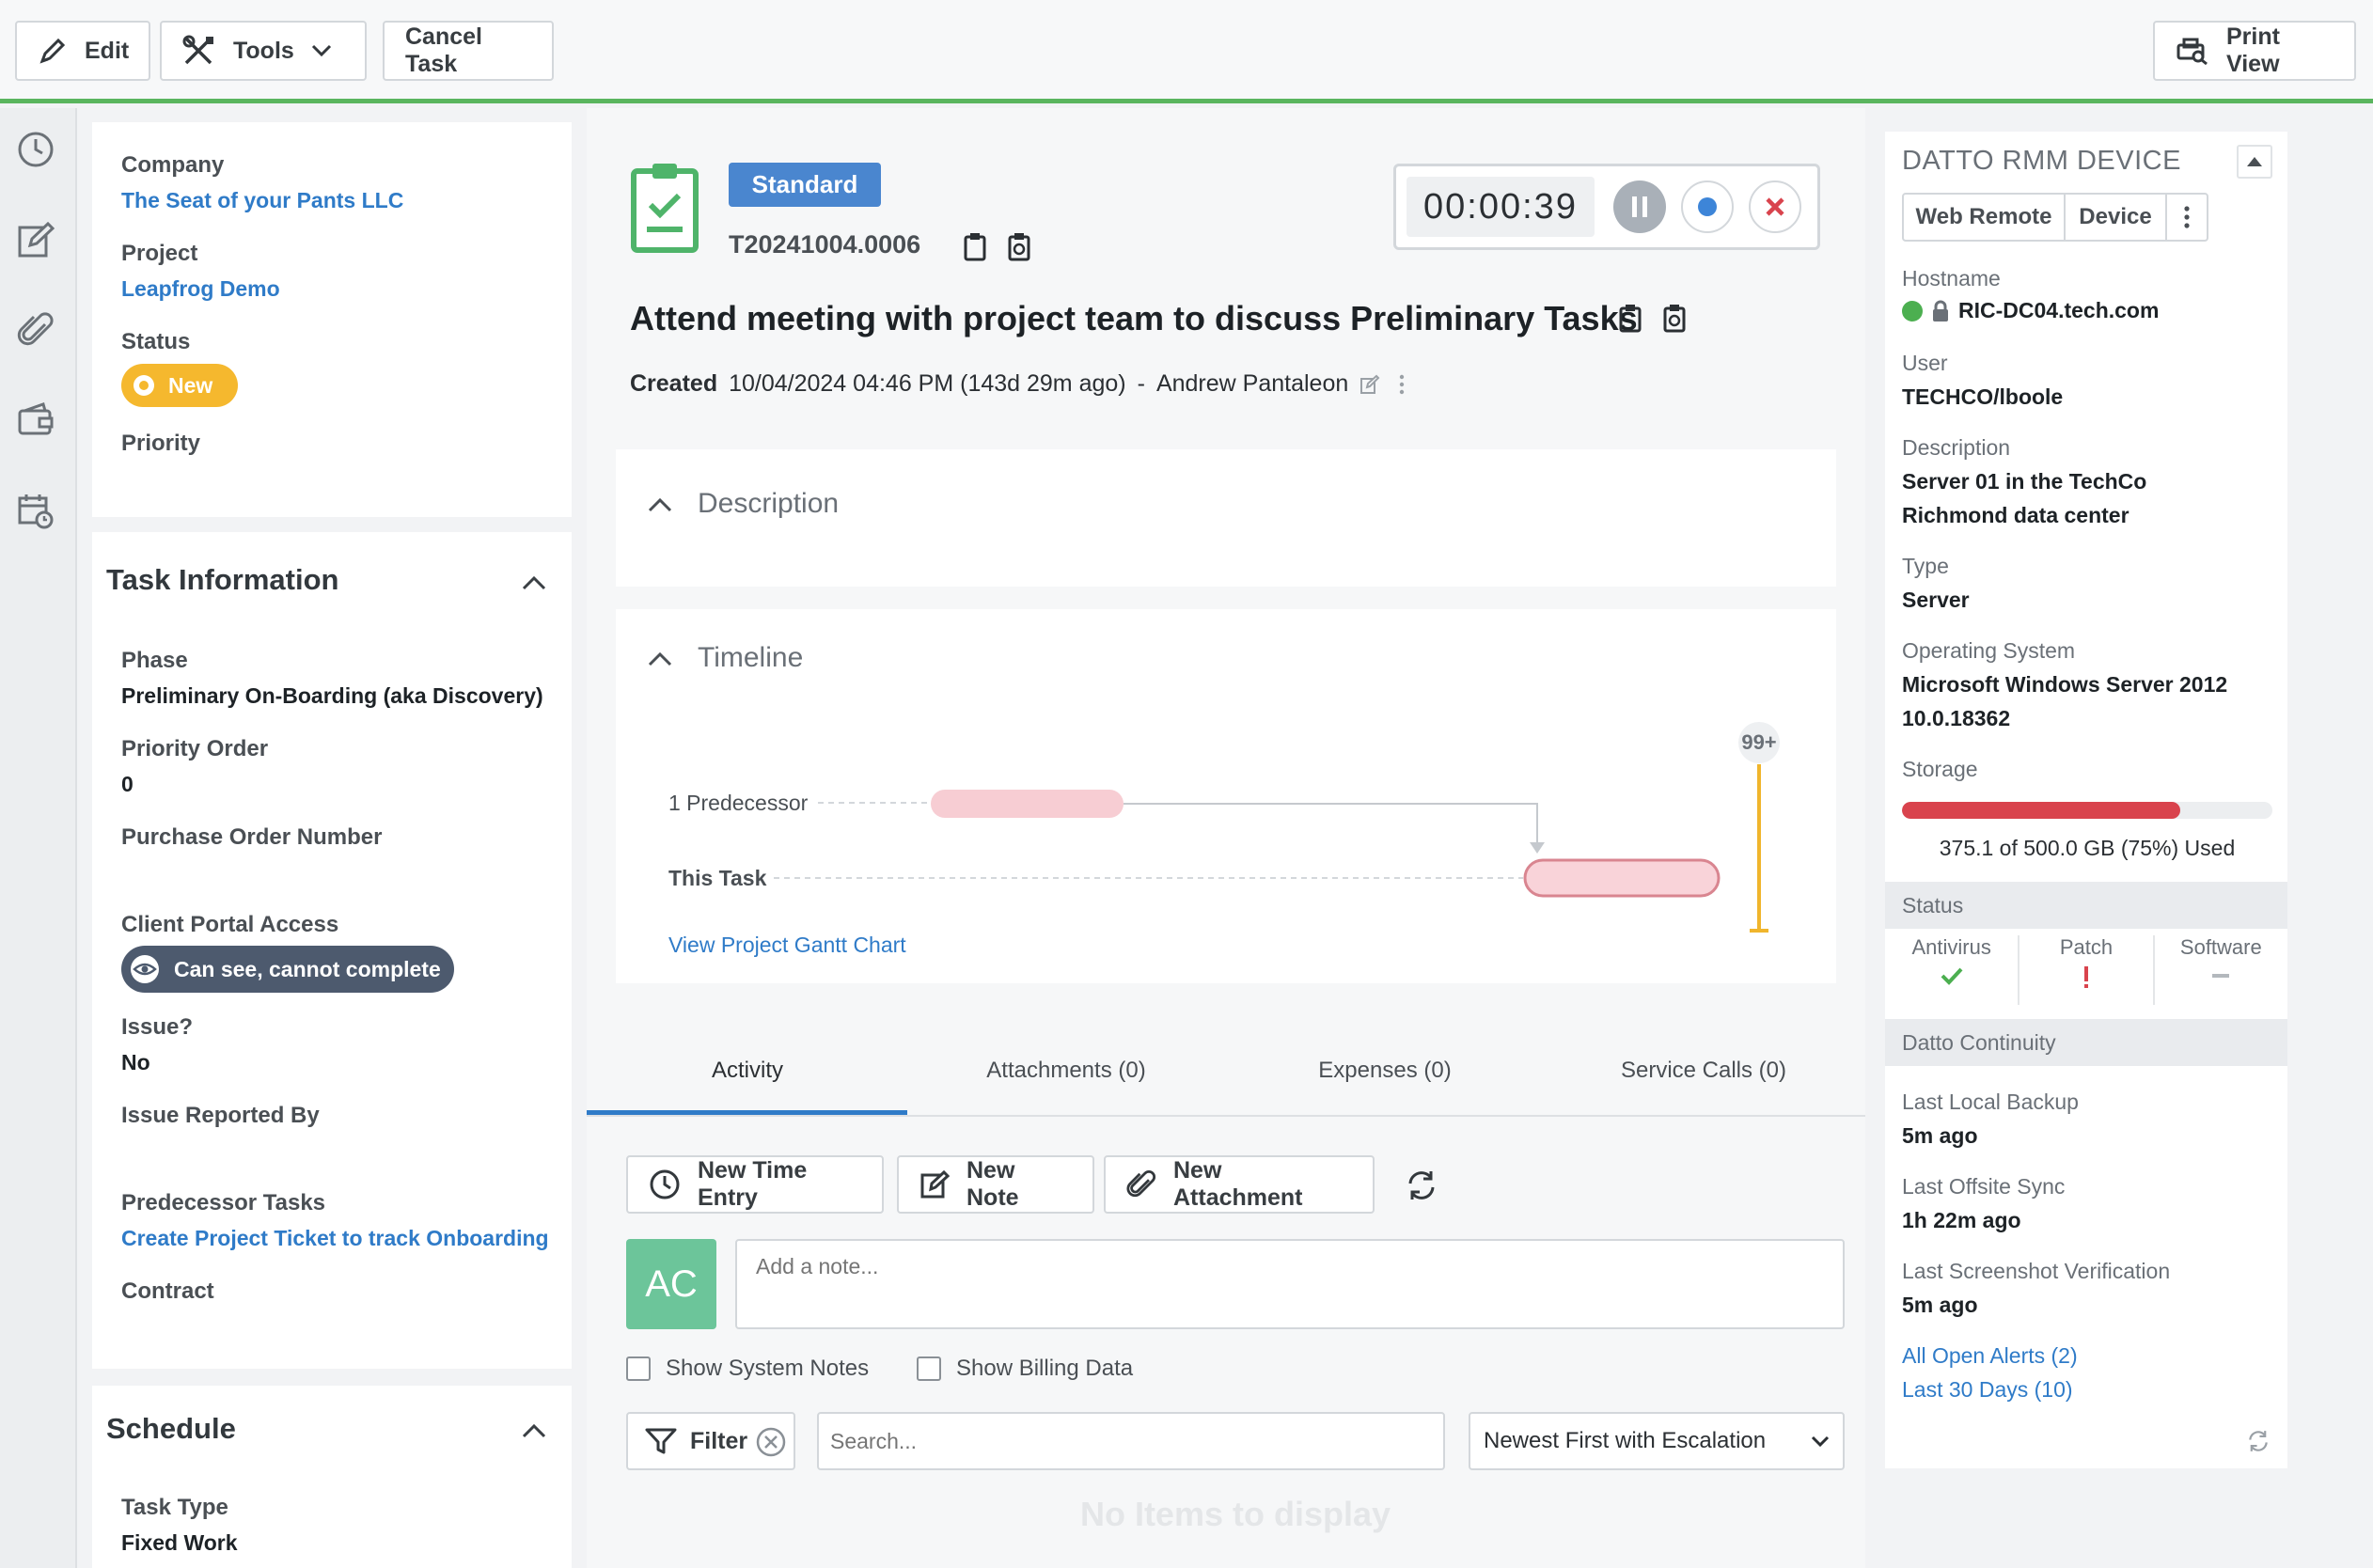  I want to click on created-value: 10/04/2024 04:46 PM (143d 29m ago), so click(928, 383).